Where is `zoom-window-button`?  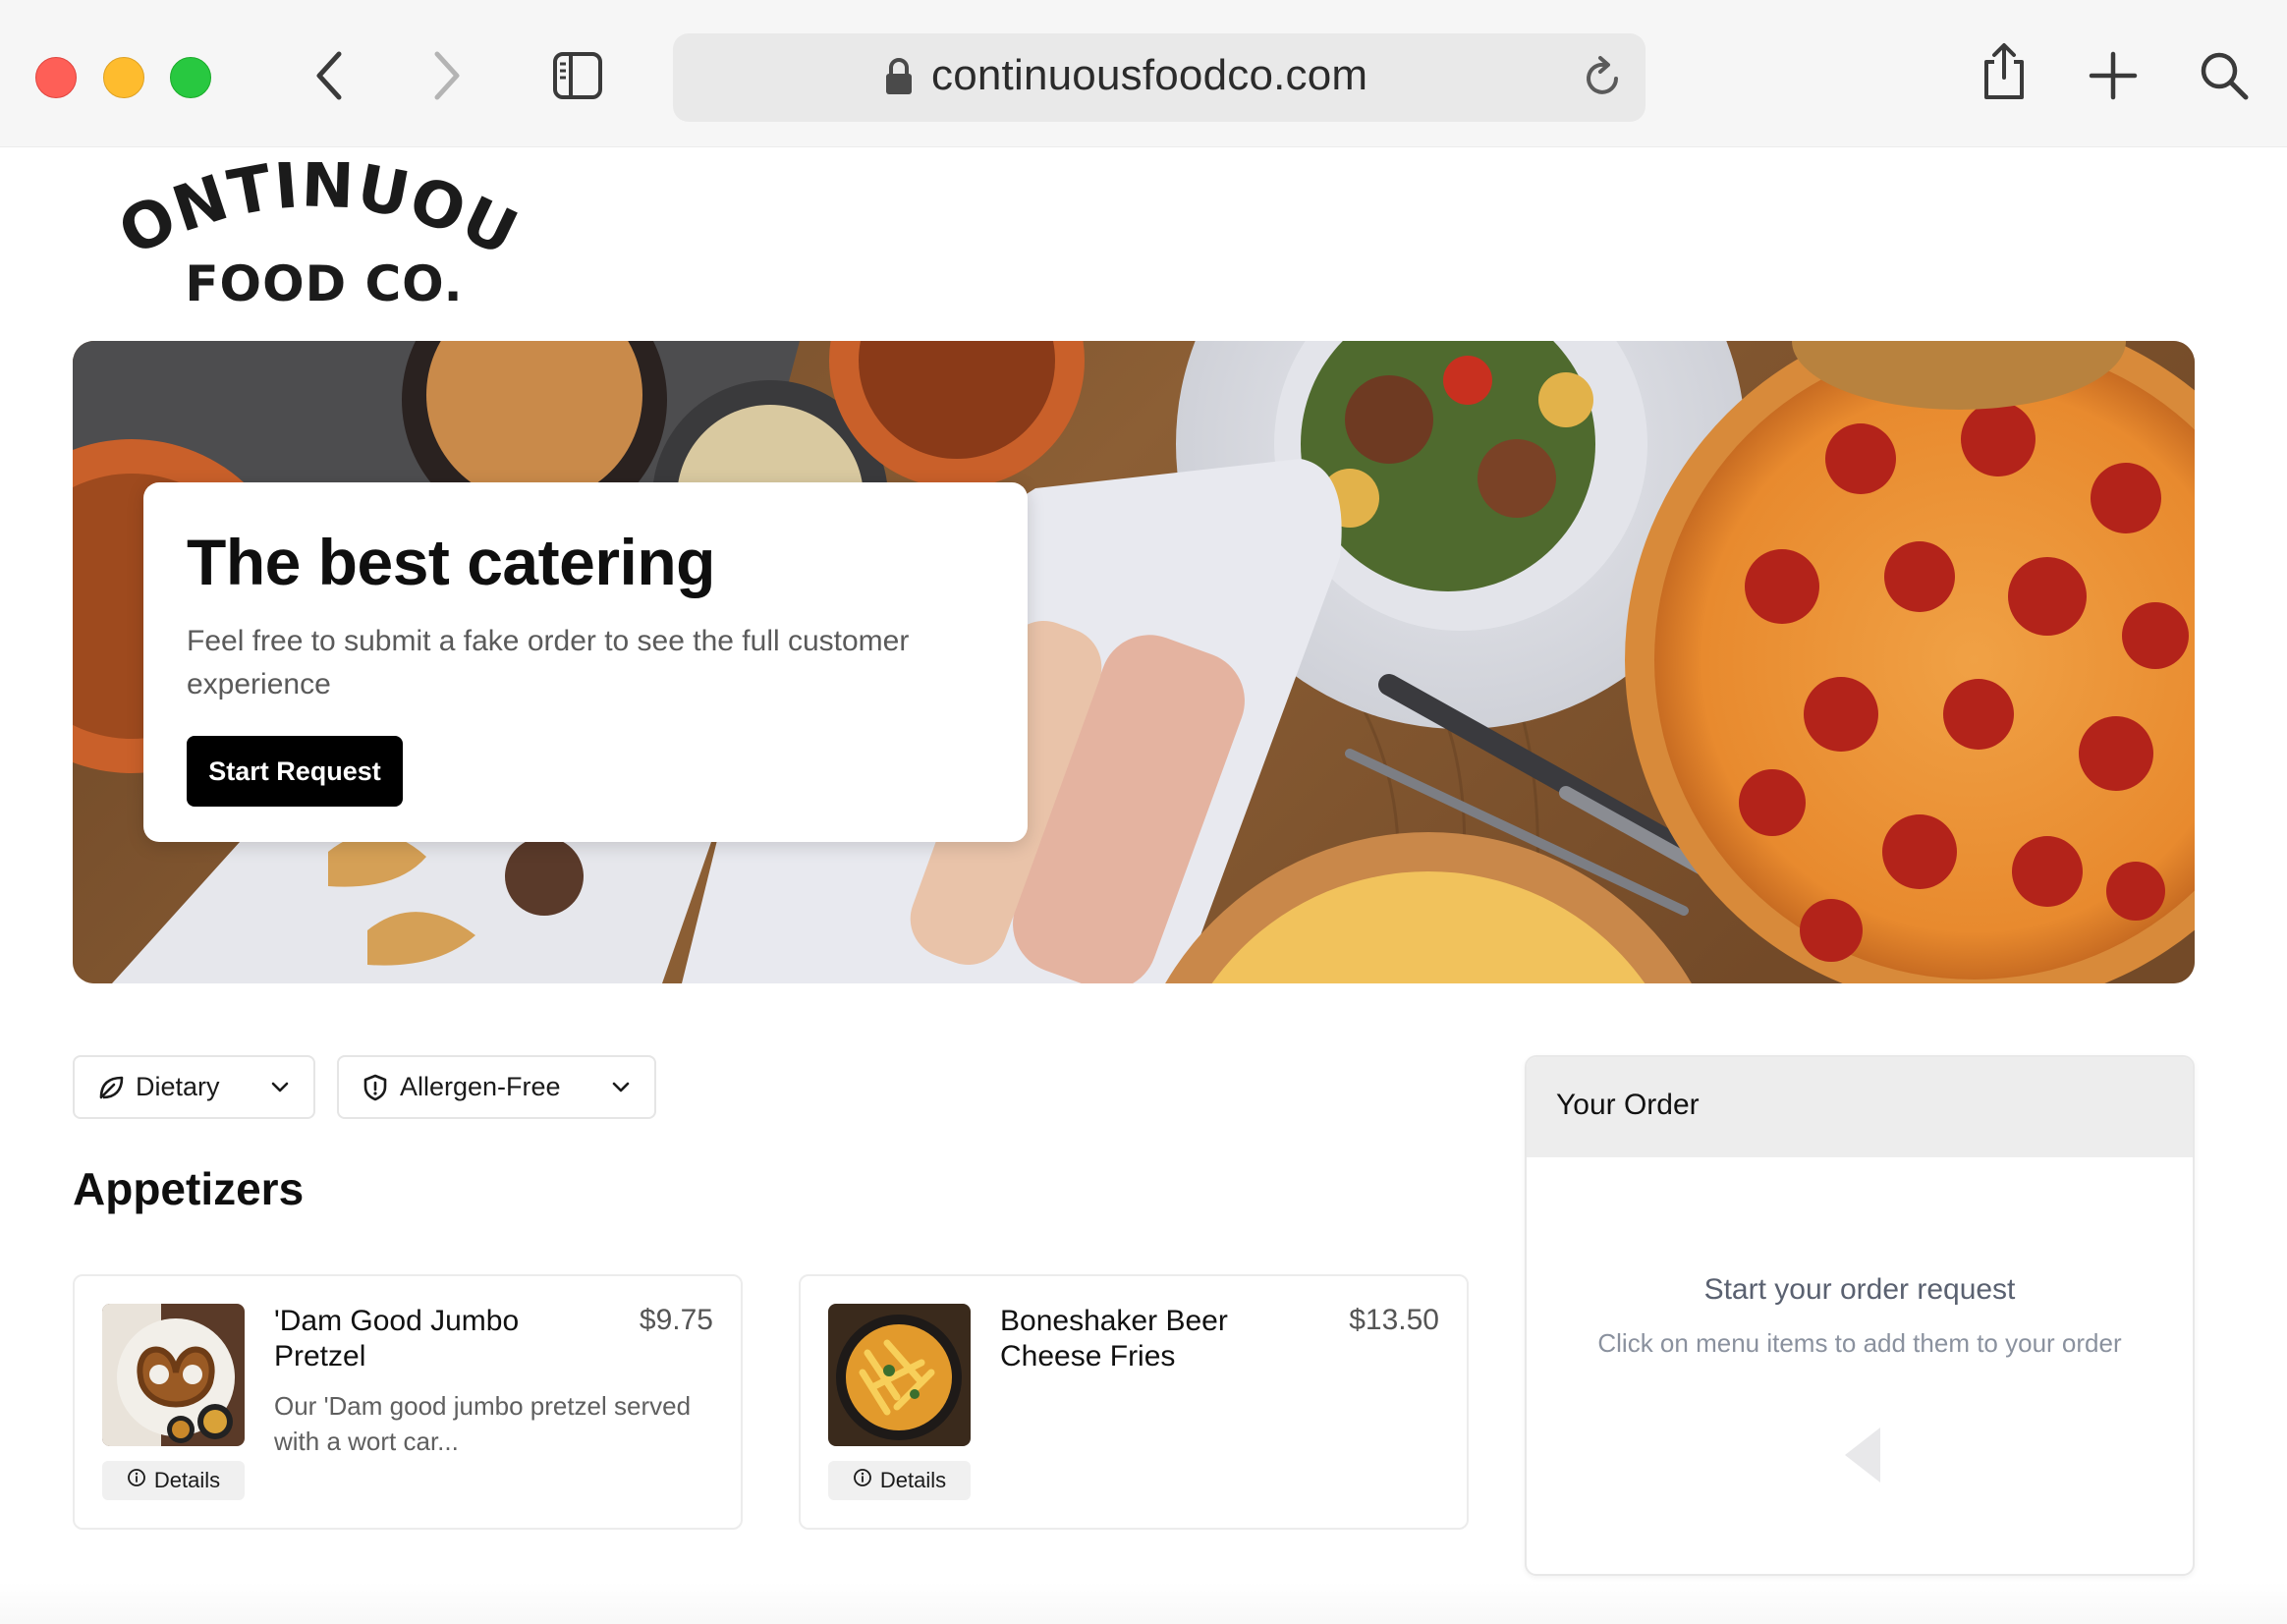
zoom-window-button is located at coordinates (190, 77).